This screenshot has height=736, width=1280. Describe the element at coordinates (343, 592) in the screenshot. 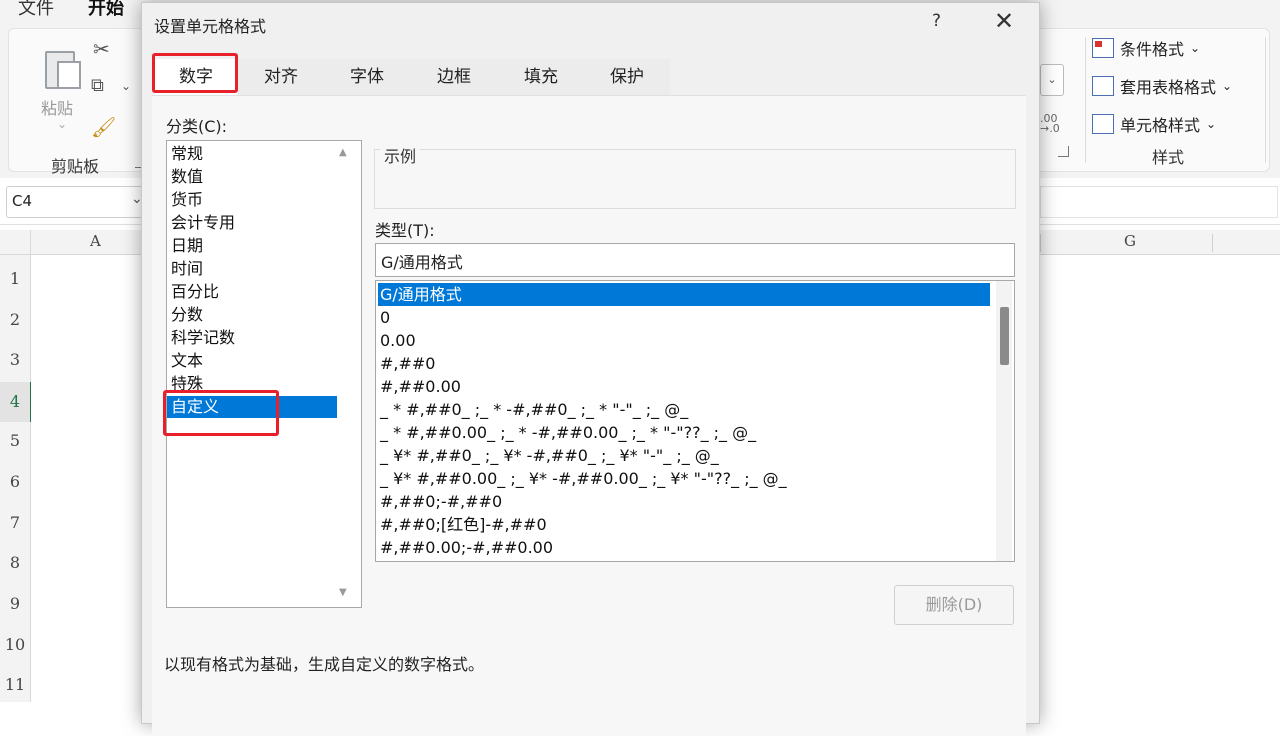

I see `scroll-down-icon: ▼` at that location.